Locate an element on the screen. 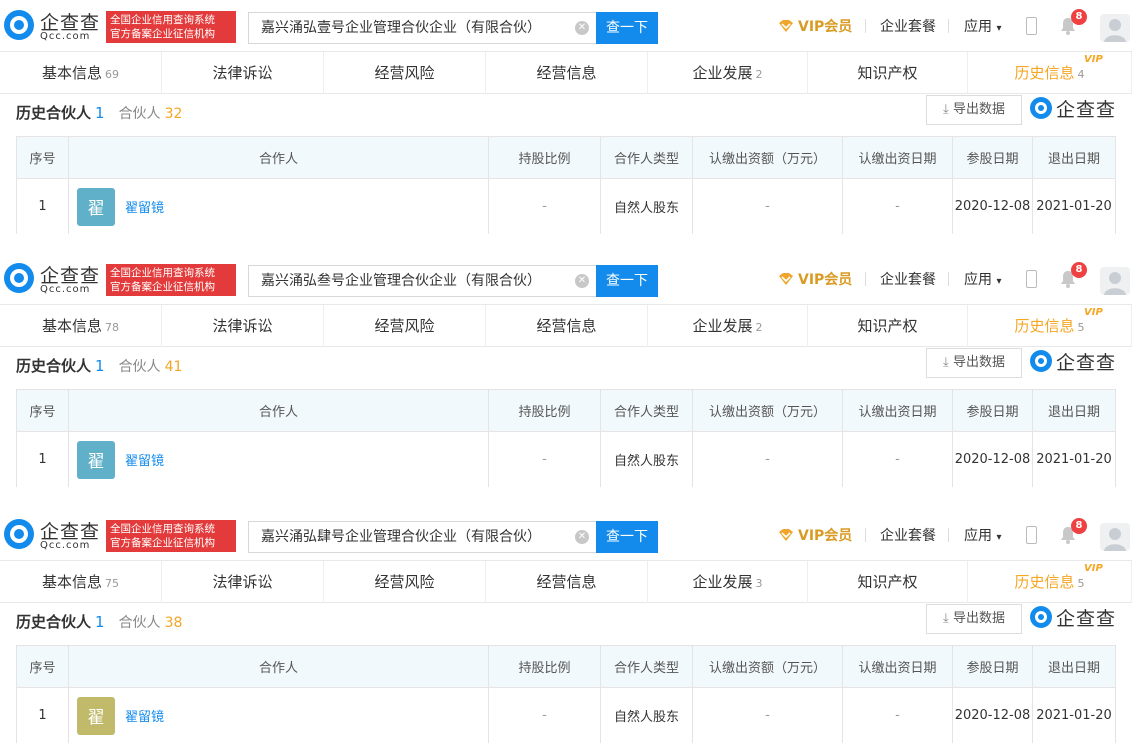 The width and height of the screenshot is (1132, 756). tab-label: 基本信息 is located at coordinates (71, 73).